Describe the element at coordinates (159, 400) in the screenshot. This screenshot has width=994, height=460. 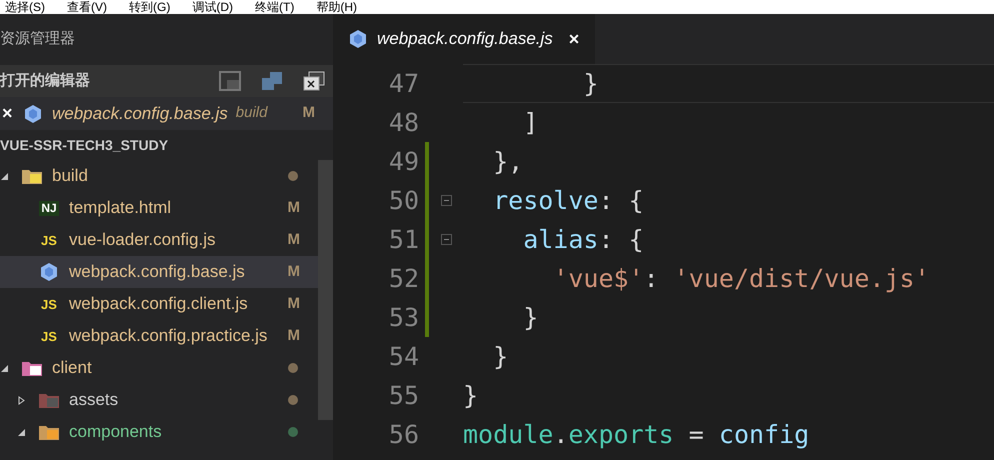
I see `tree-item: assets` at that location.